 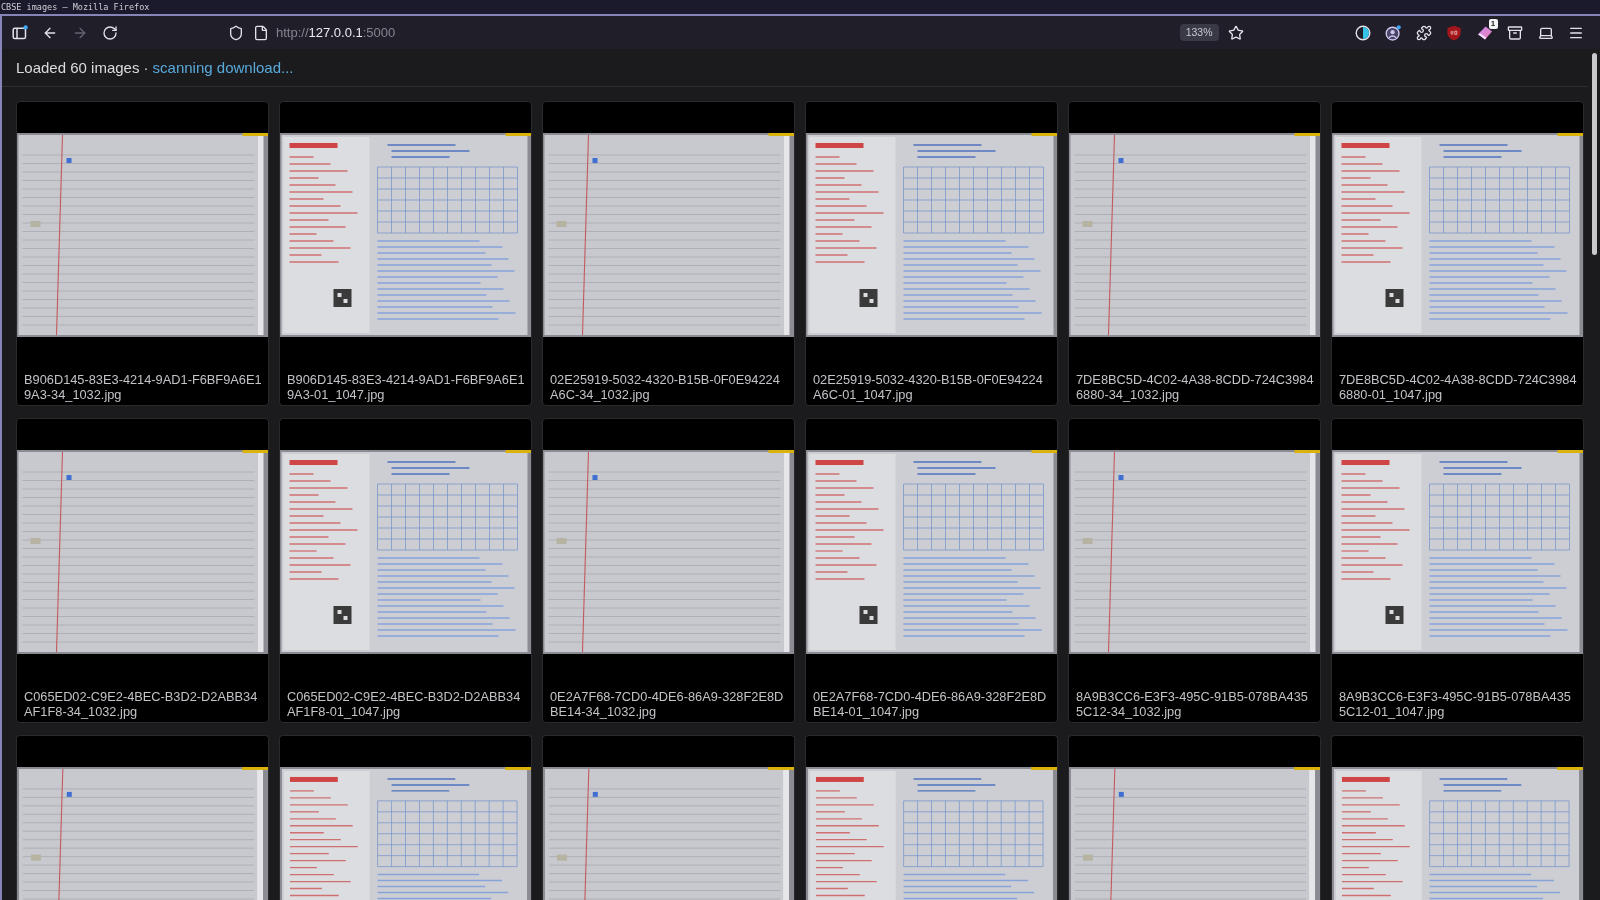 I want to click on half-circle-icon, so click(x=1362, y=32).